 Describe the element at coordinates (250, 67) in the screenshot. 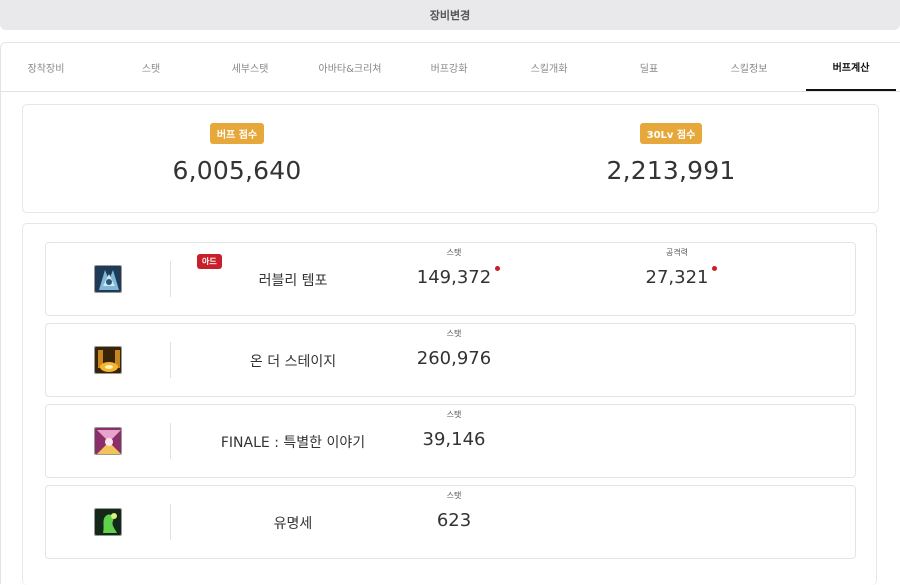

I see `tab-detail-stats: 세부스탯` at that location.